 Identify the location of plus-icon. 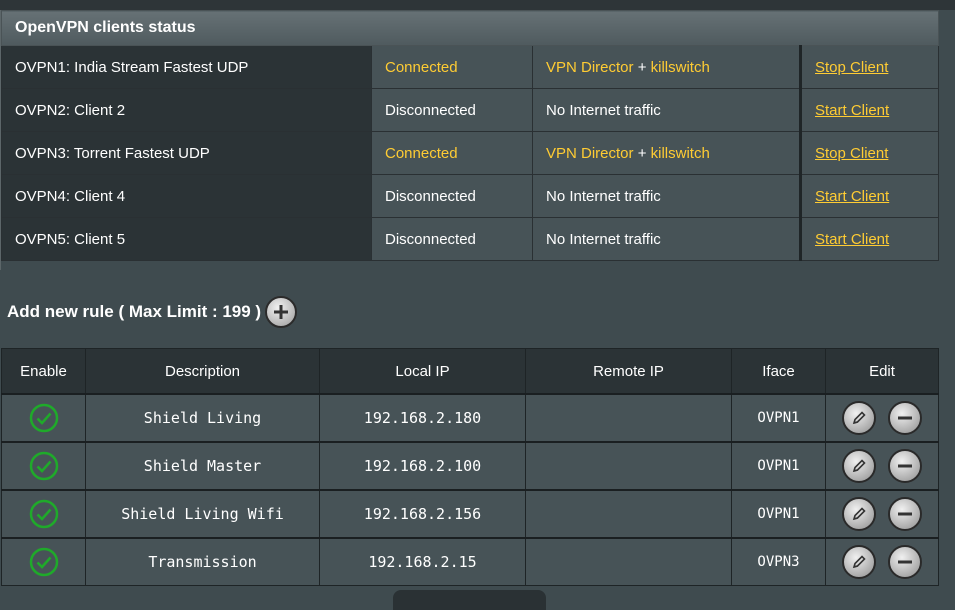
(281, 312).